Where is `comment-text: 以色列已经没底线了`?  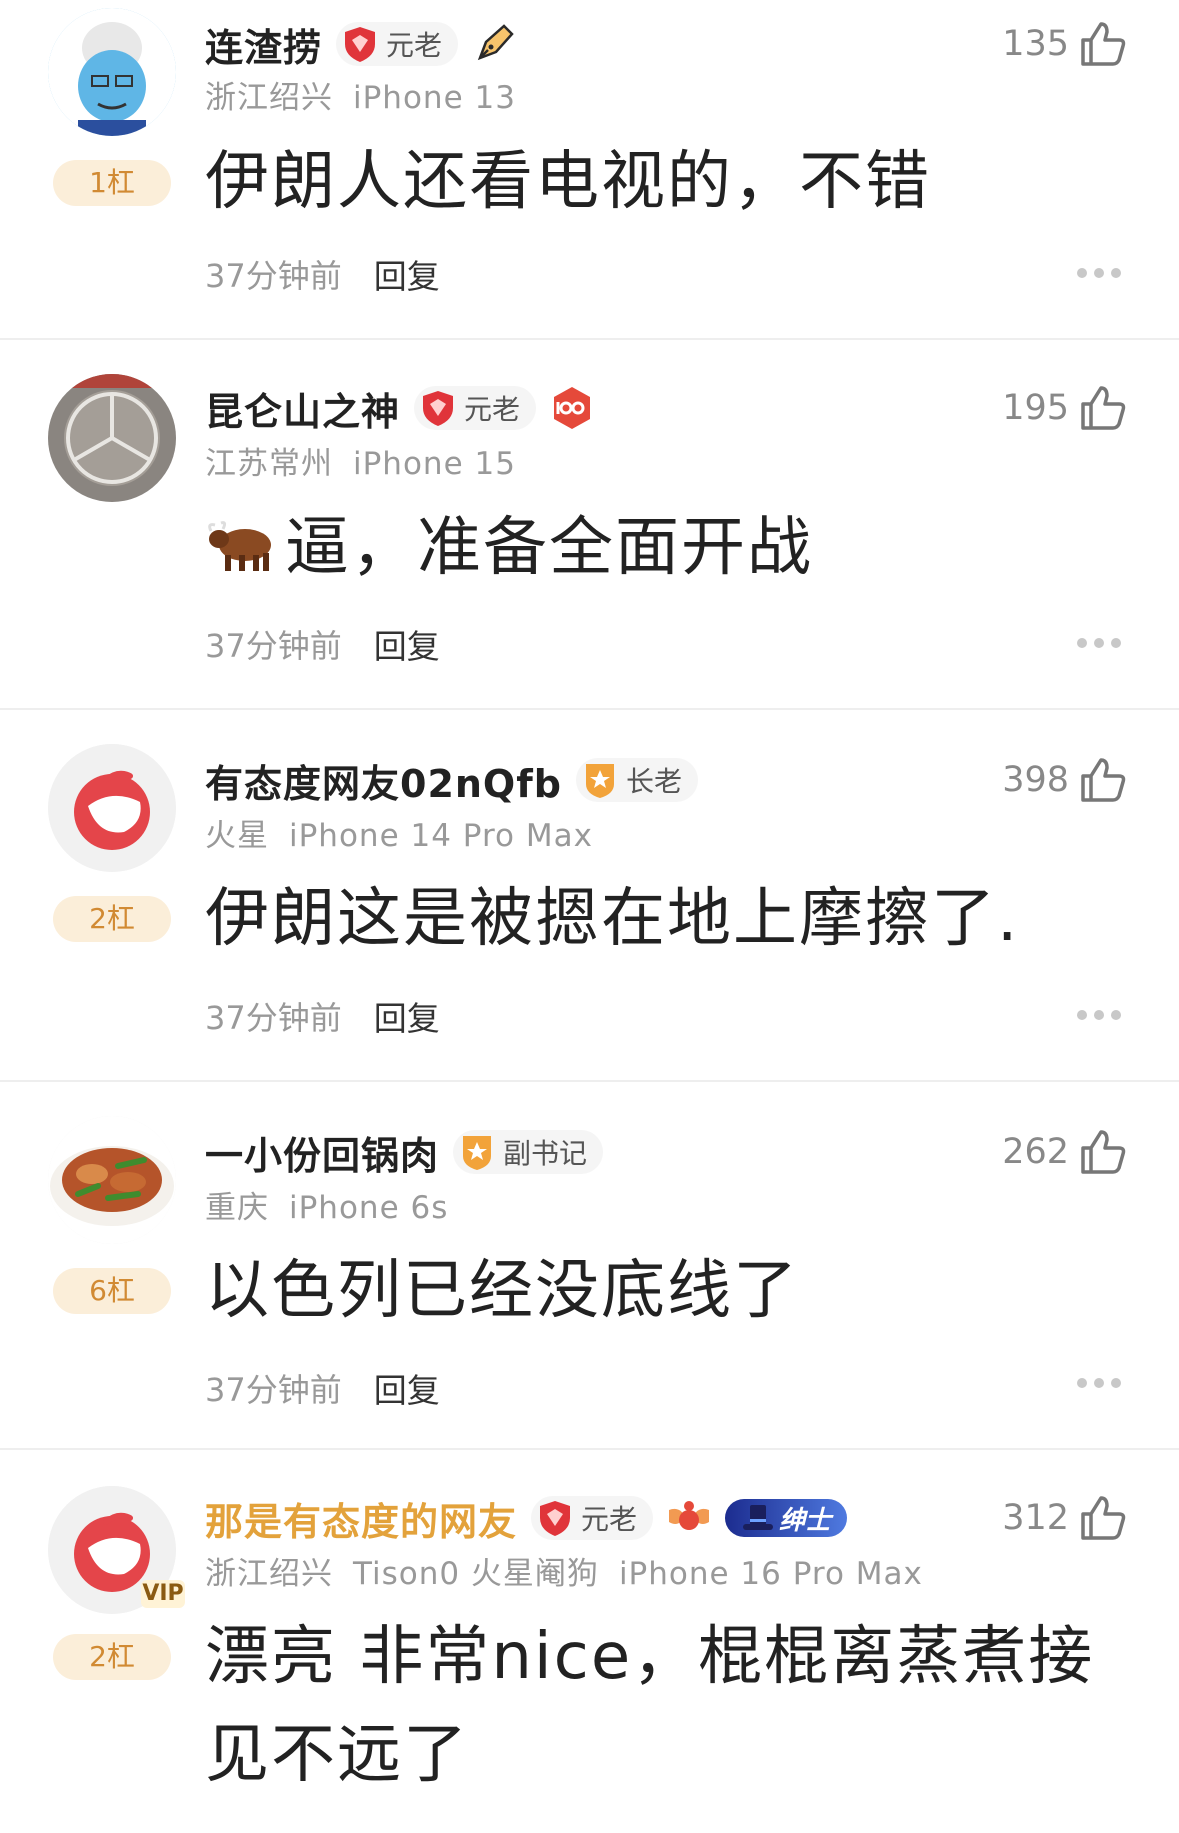 comment-text: 以色列已经没底线了 is located at coordinates (502, 1291).